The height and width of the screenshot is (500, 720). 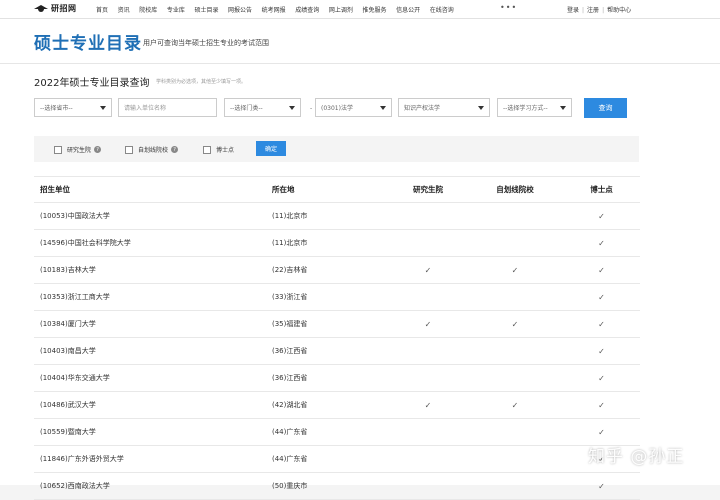 I want to click on self-line-label: 自划线院校, so click(x=153, y=150).